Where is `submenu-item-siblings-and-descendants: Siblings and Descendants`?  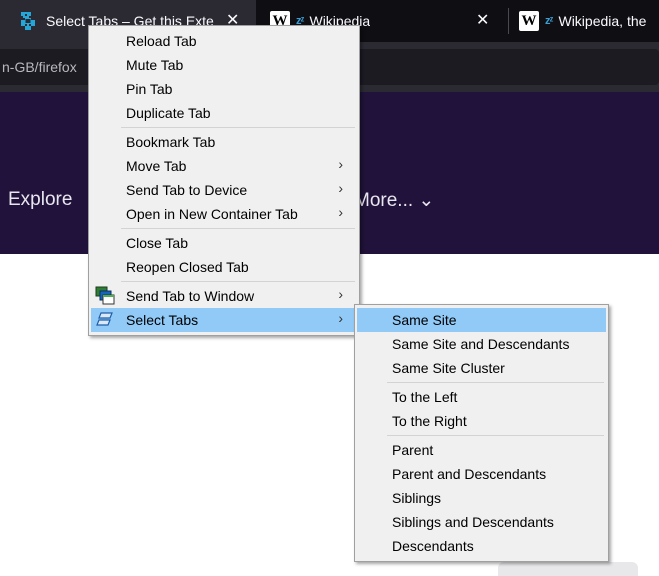
submenu-item-siblings-and-descendants: Siblings and Descendants is located at coordinates (481, 522).